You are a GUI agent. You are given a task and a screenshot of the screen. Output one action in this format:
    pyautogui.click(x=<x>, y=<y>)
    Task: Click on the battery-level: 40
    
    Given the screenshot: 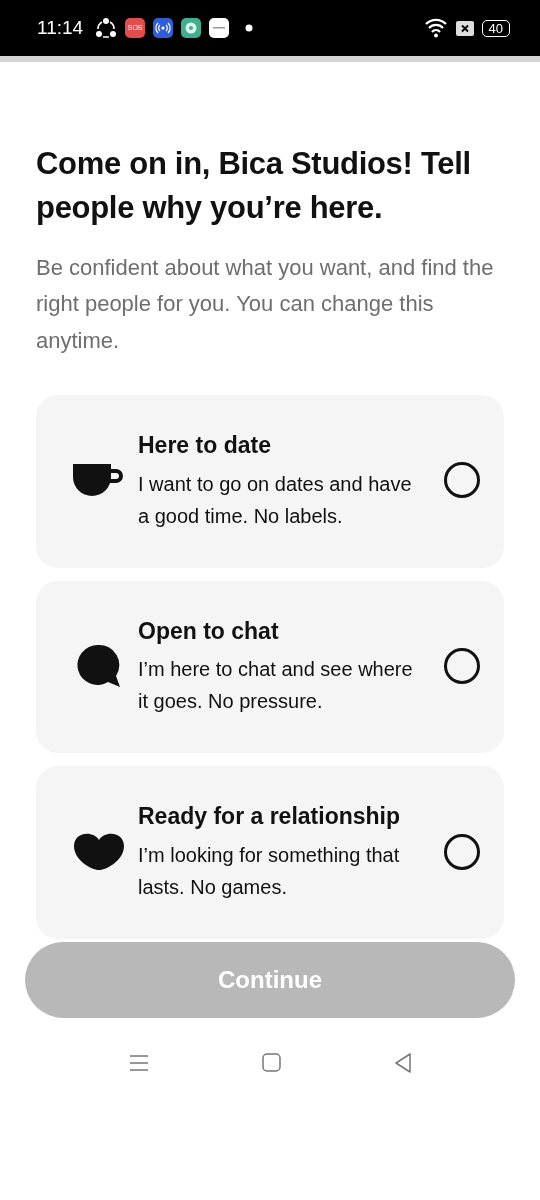 What is the action you would take?
    pyautogui.click(x=495, y=28)
    